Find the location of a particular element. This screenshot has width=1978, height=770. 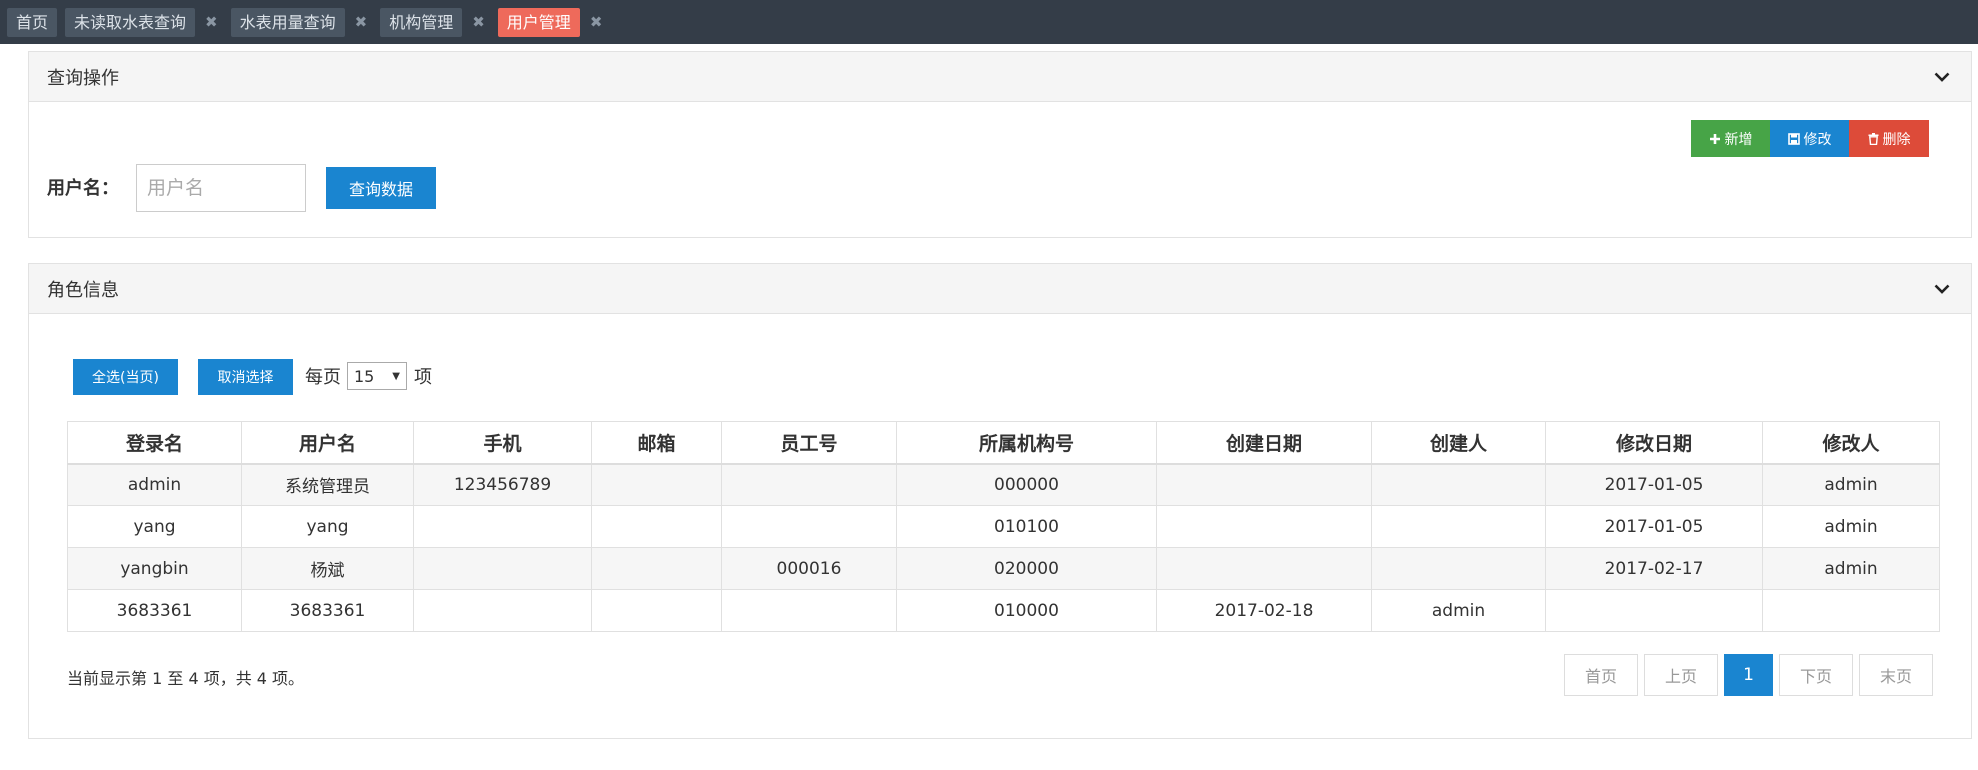

delete-button: 删除 is located at coordinates (1889, 138).